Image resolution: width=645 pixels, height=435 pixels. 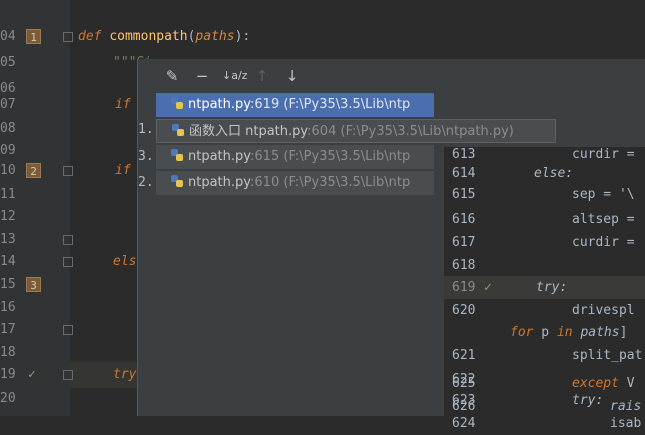 I want to click on line-number: 05, so click(x=8, y=62).